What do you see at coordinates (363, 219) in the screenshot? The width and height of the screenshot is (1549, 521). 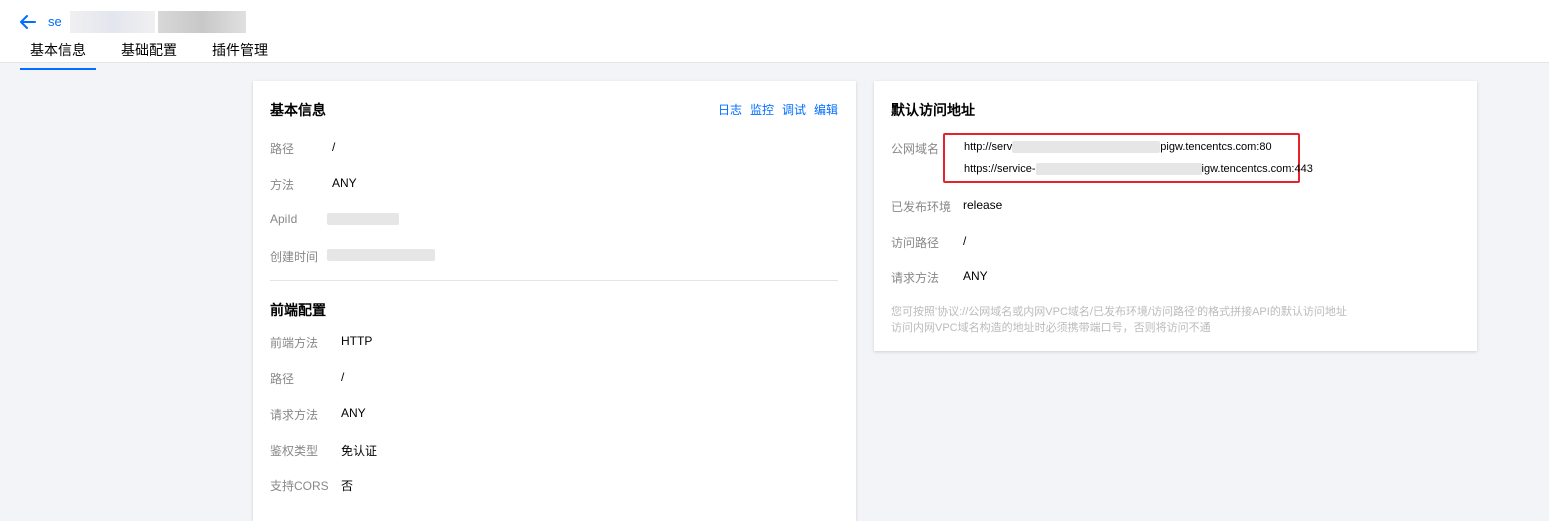 I see `redacted-apiid` at bounding box center [363, 219].